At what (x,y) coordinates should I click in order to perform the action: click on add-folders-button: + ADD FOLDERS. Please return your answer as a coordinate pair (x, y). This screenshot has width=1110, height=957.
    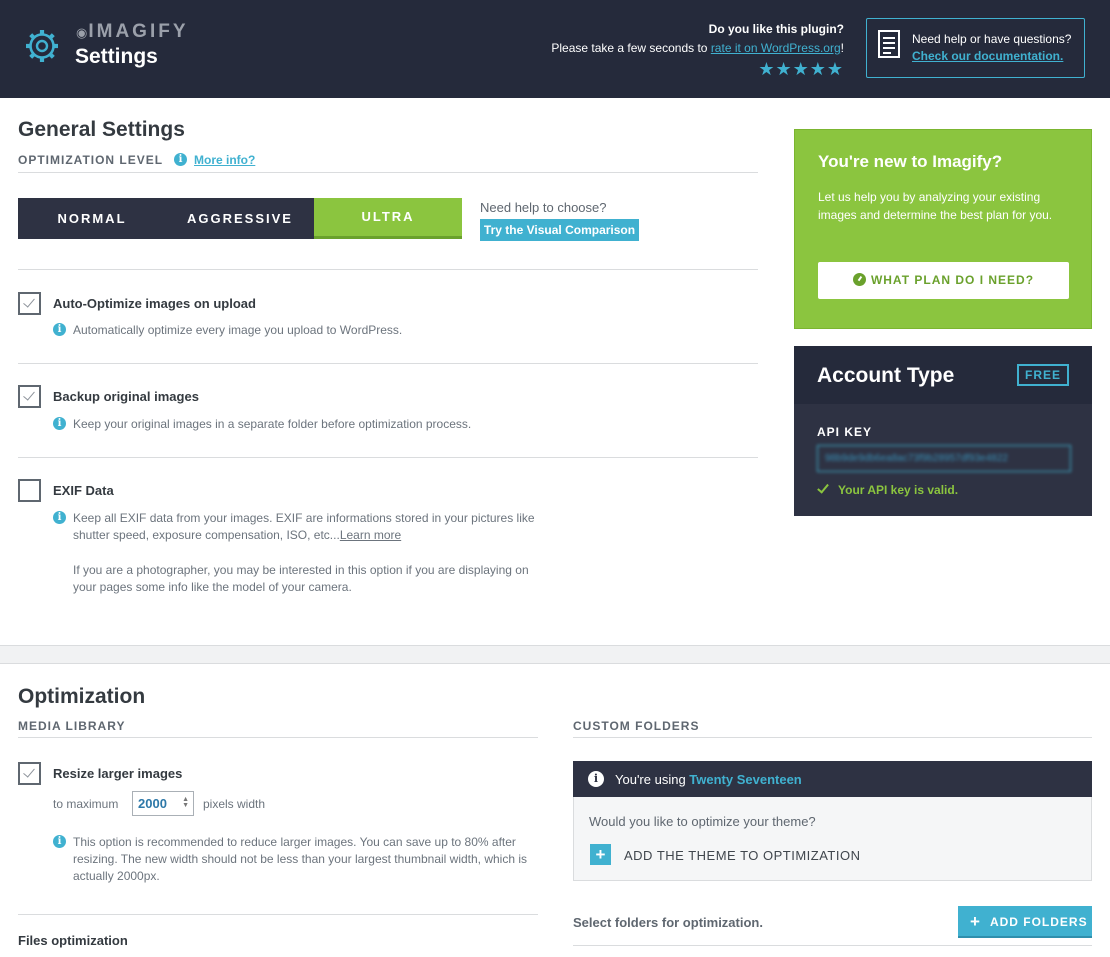
    Looking at the image, I should click on (1025, 922).